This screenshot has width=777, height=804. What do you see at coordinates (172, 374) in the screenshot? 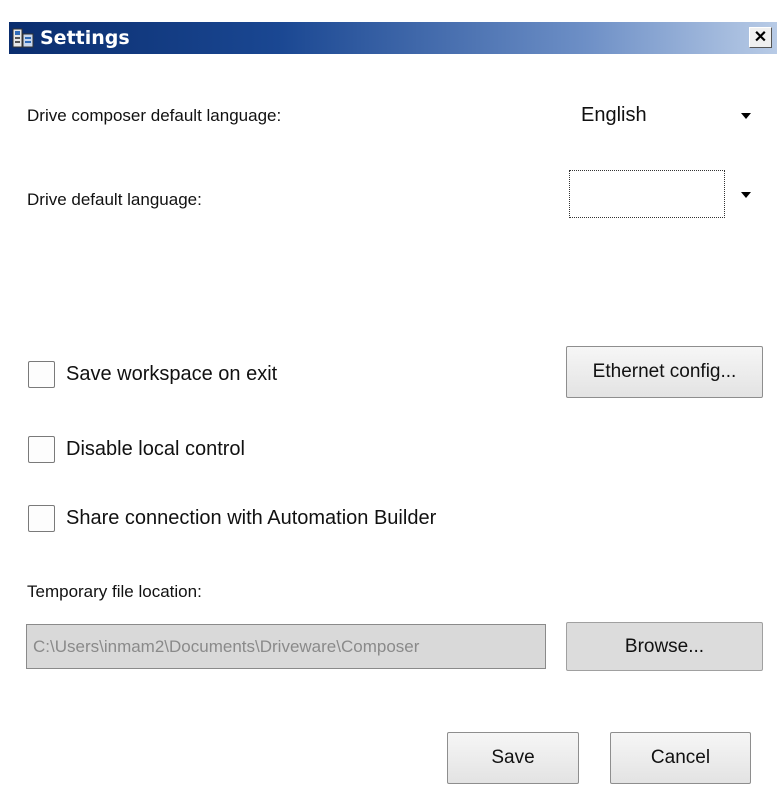
I see `save-workspace-label: Save workspace on exit` at bounding box center [172, 374].